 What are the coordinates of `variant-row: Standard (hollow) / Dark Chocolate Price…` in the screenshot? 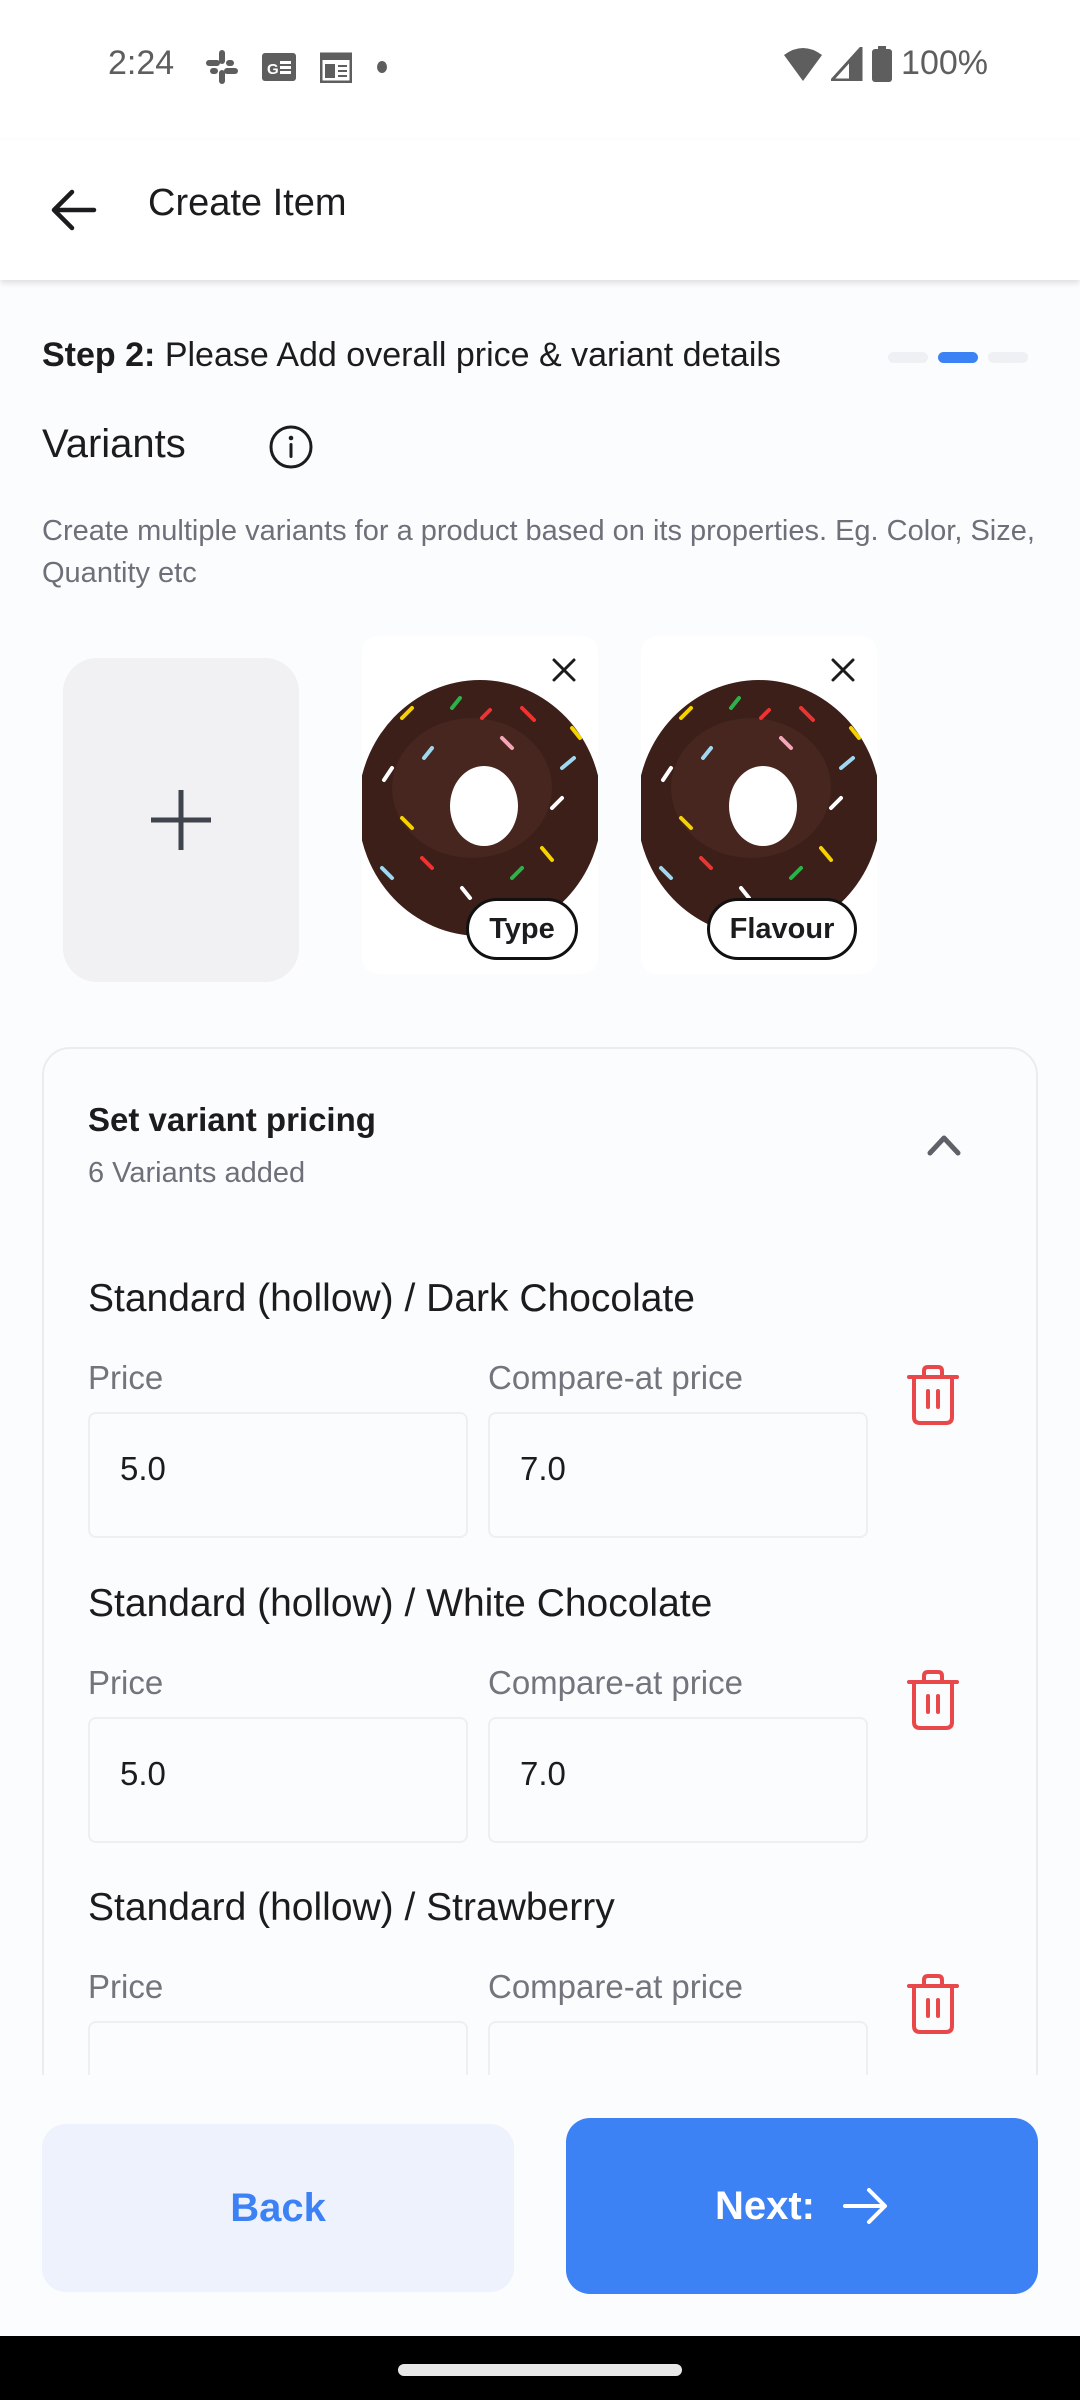 It's located at (538, 1407).